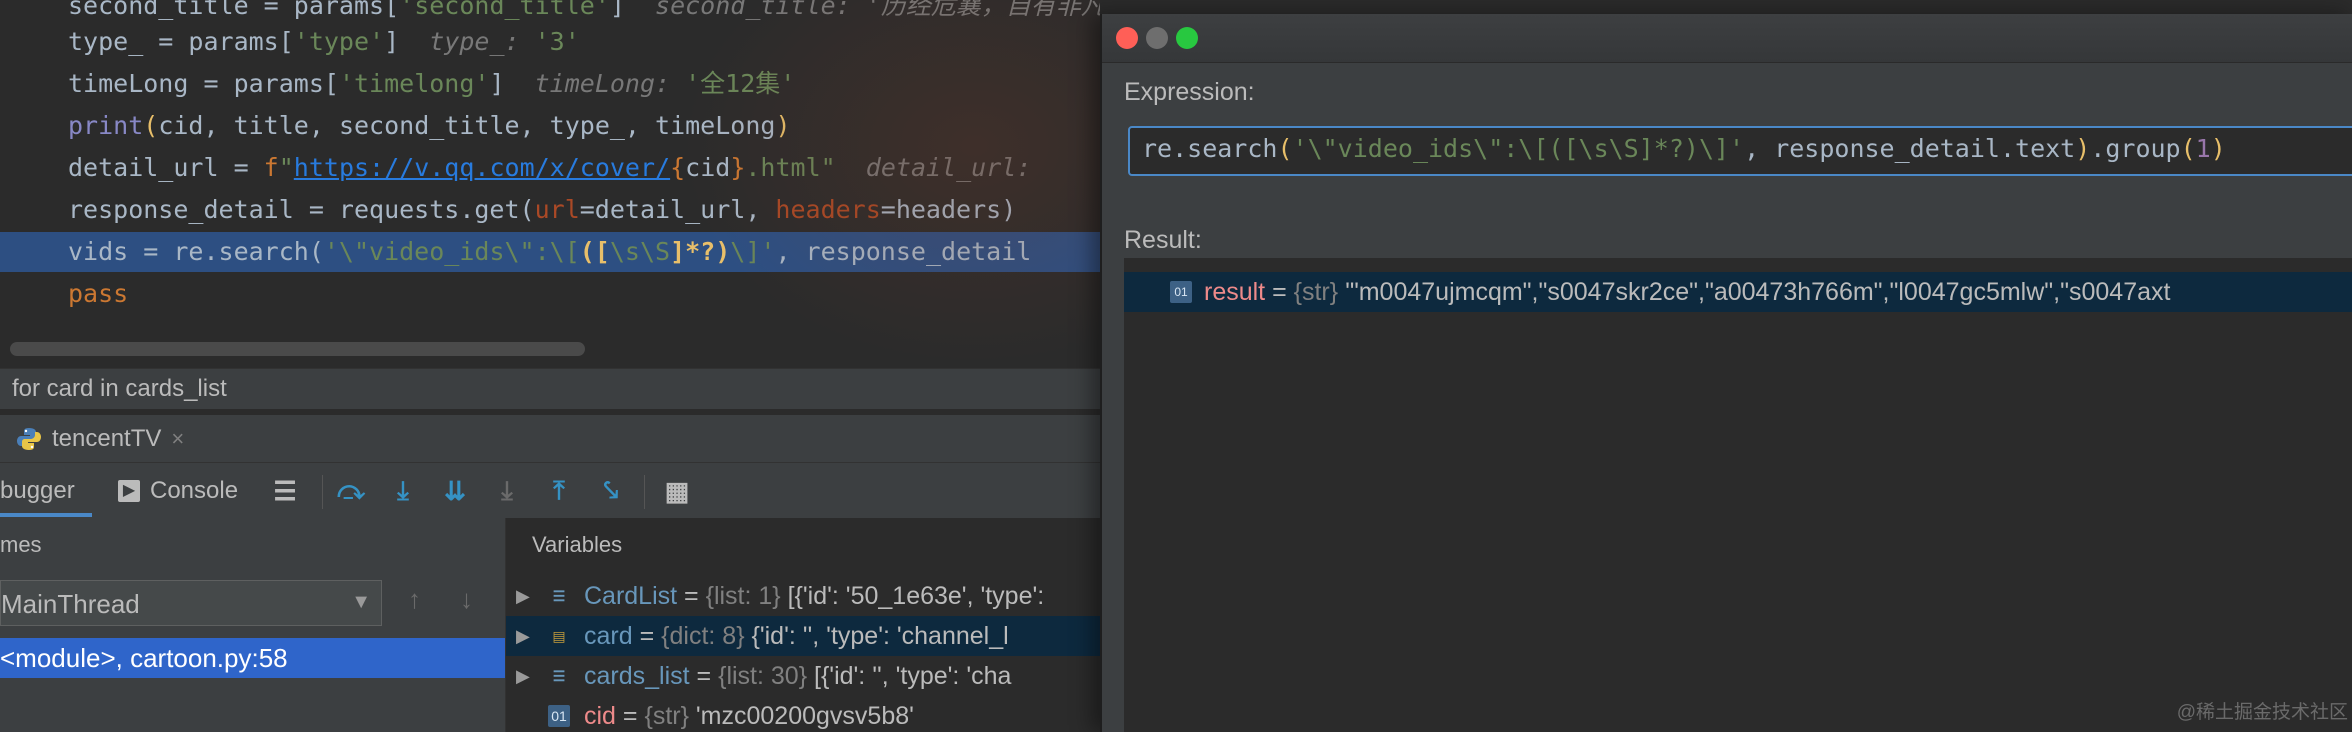 This screenshot has width=2352, height=732. Describe the element at coordinates (194, 490) in the screenshot. I see `tab-console-label: Console` at that location.